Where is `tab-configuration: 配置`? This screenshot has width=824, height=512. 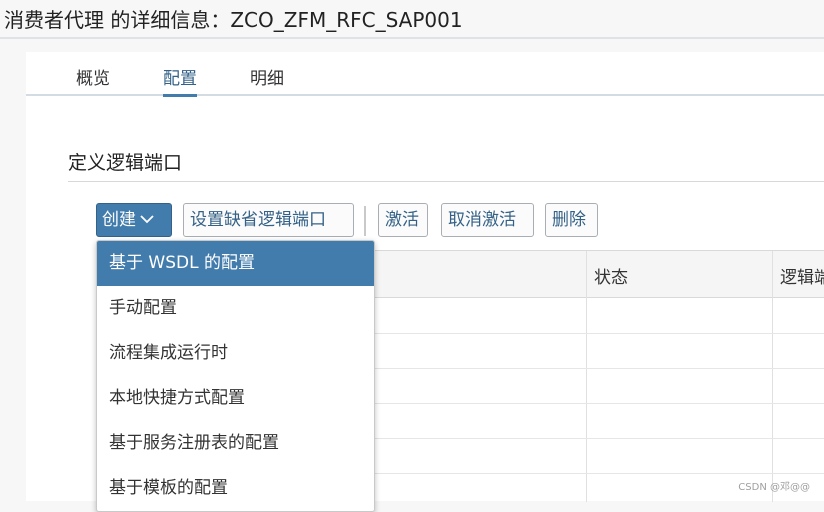
tab-configuration: 配置 is located at coordinates (180, 80).